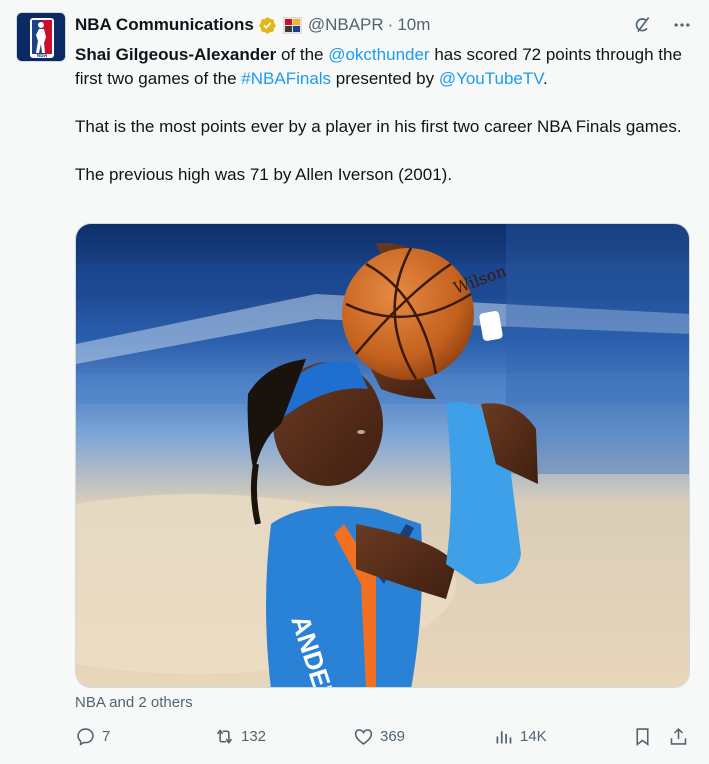 The width and height of the screenshot is (709, 764). I want to click on repost-icon, so click(224, 736).